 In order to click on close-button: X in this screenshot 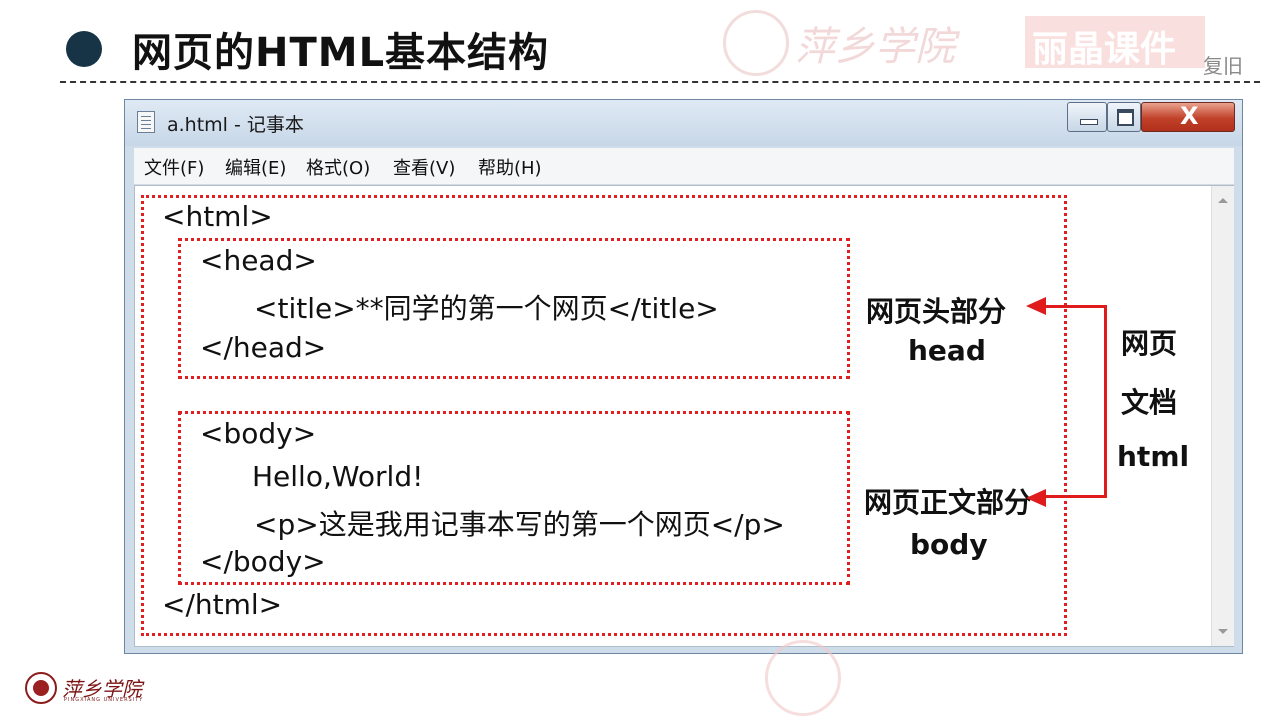, I will do `click(1188, 117)`.